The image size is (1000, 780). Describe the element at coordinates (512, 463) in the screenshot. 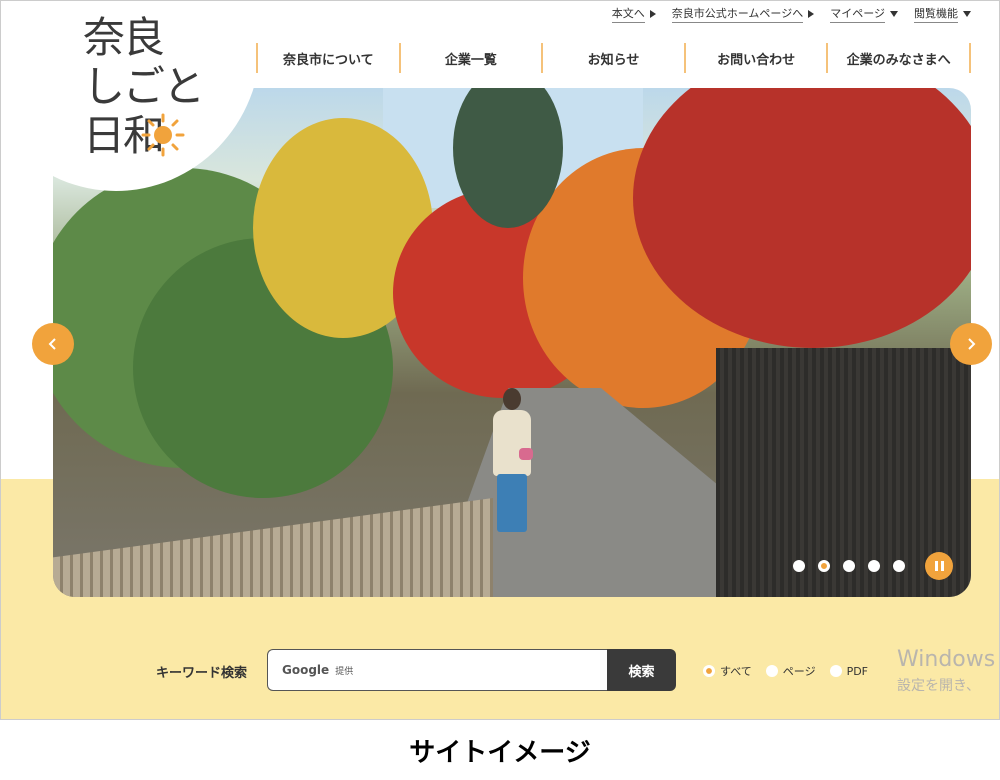

I see `hero-person` at that location.